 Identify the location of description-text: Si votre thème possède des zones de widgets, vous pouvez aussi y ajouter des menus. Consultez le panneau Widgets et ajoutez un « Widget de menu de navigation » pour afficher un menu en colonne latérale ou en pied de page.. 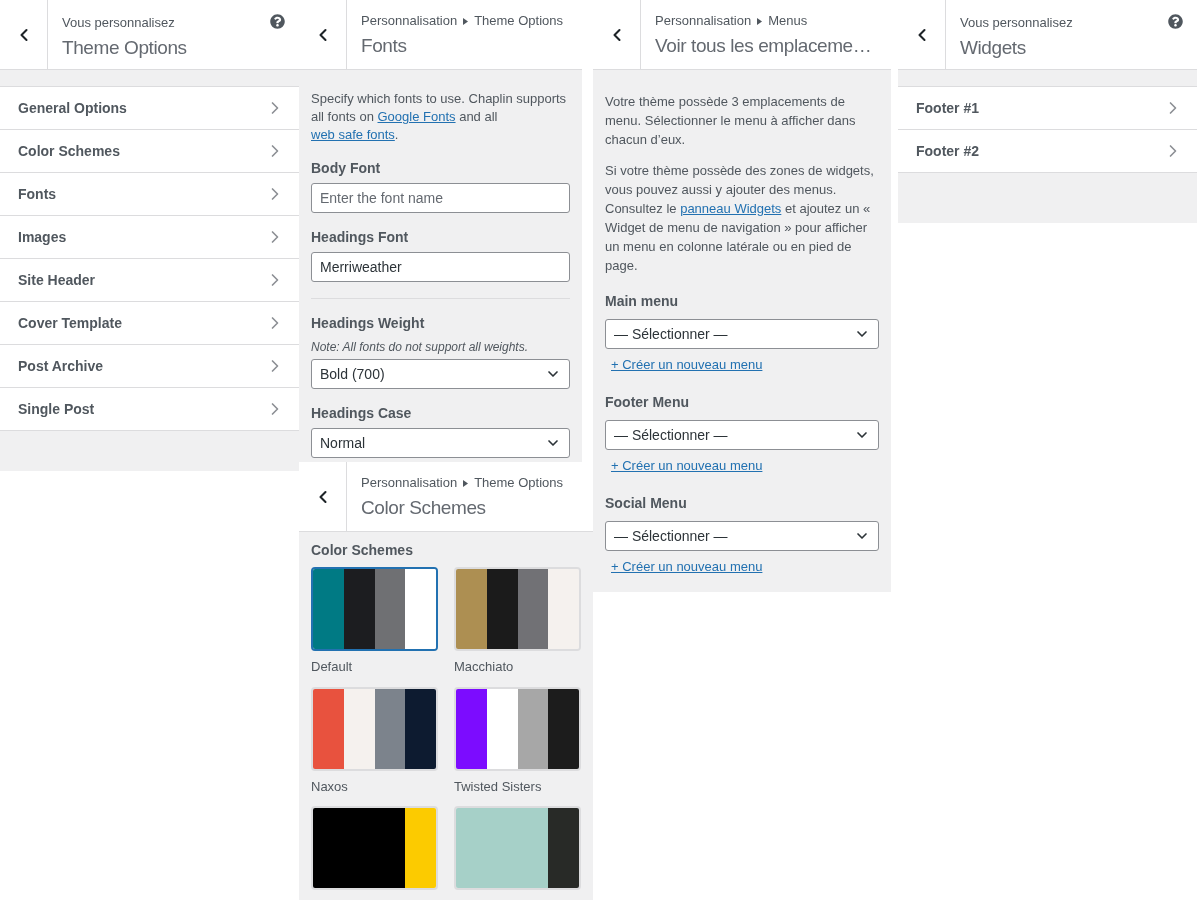
(740, 218).